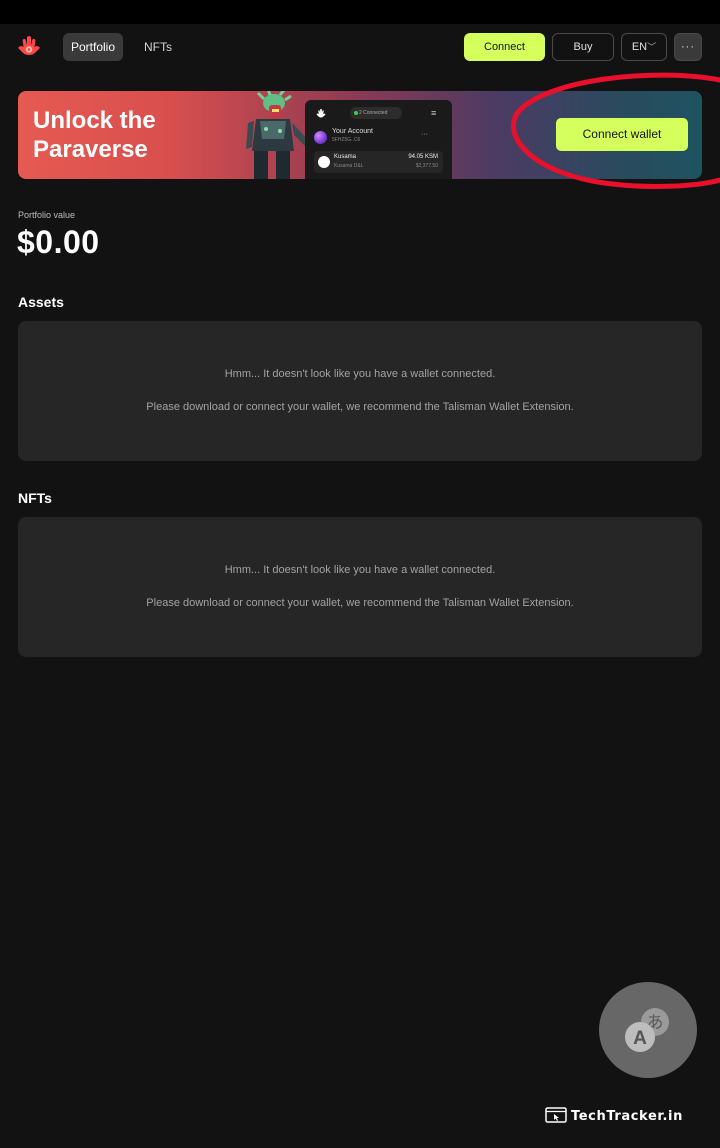  What do you see at coordinates (504, 47) in the screenshot?
I see `connect-button: Connect` at bounding box center [504, 47].